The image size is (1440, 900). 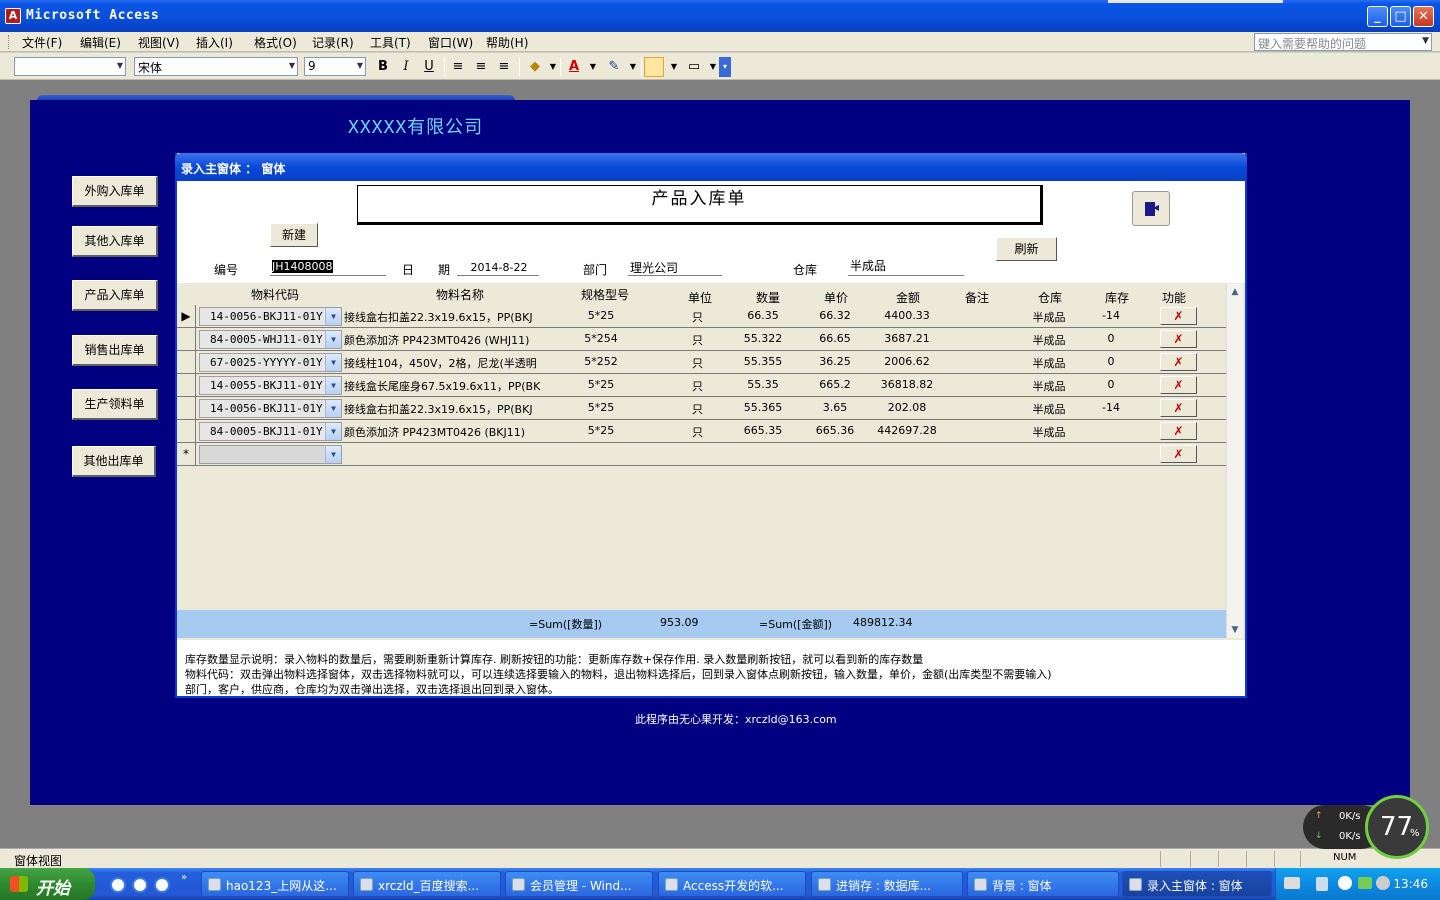 What do you see at coordinates (42, 42) in the screenshot?
I see `menu-file: 文件(F)` at bounding box center [42, 42].